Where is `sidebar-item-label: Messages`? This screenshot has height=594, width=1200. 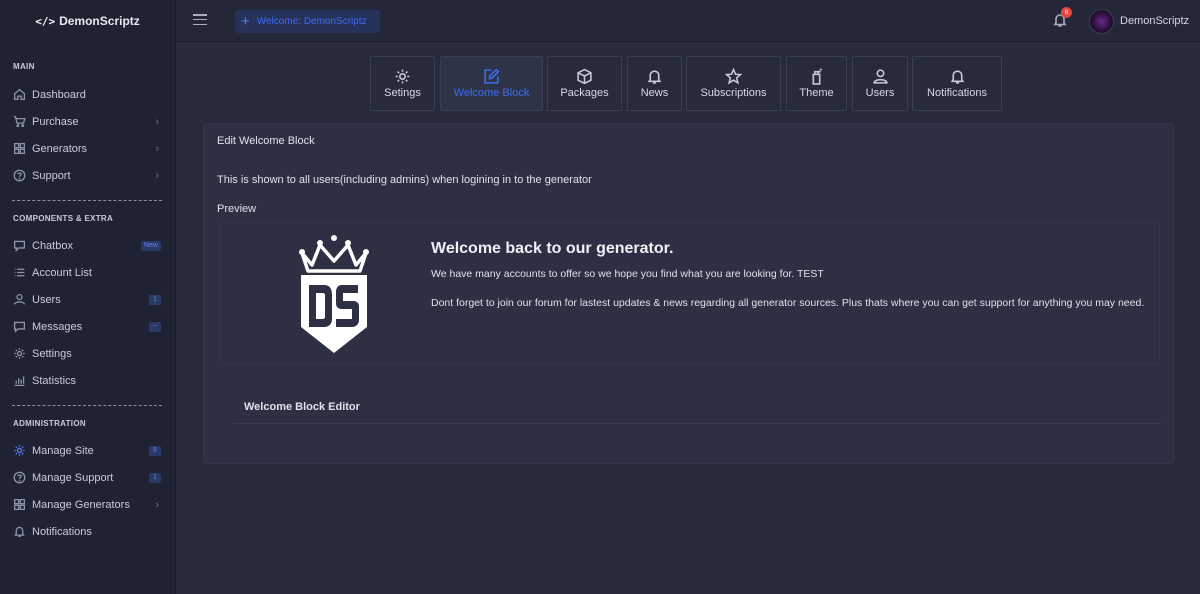 sidebar-item-label: Messages is located at coordinates (57, 326).